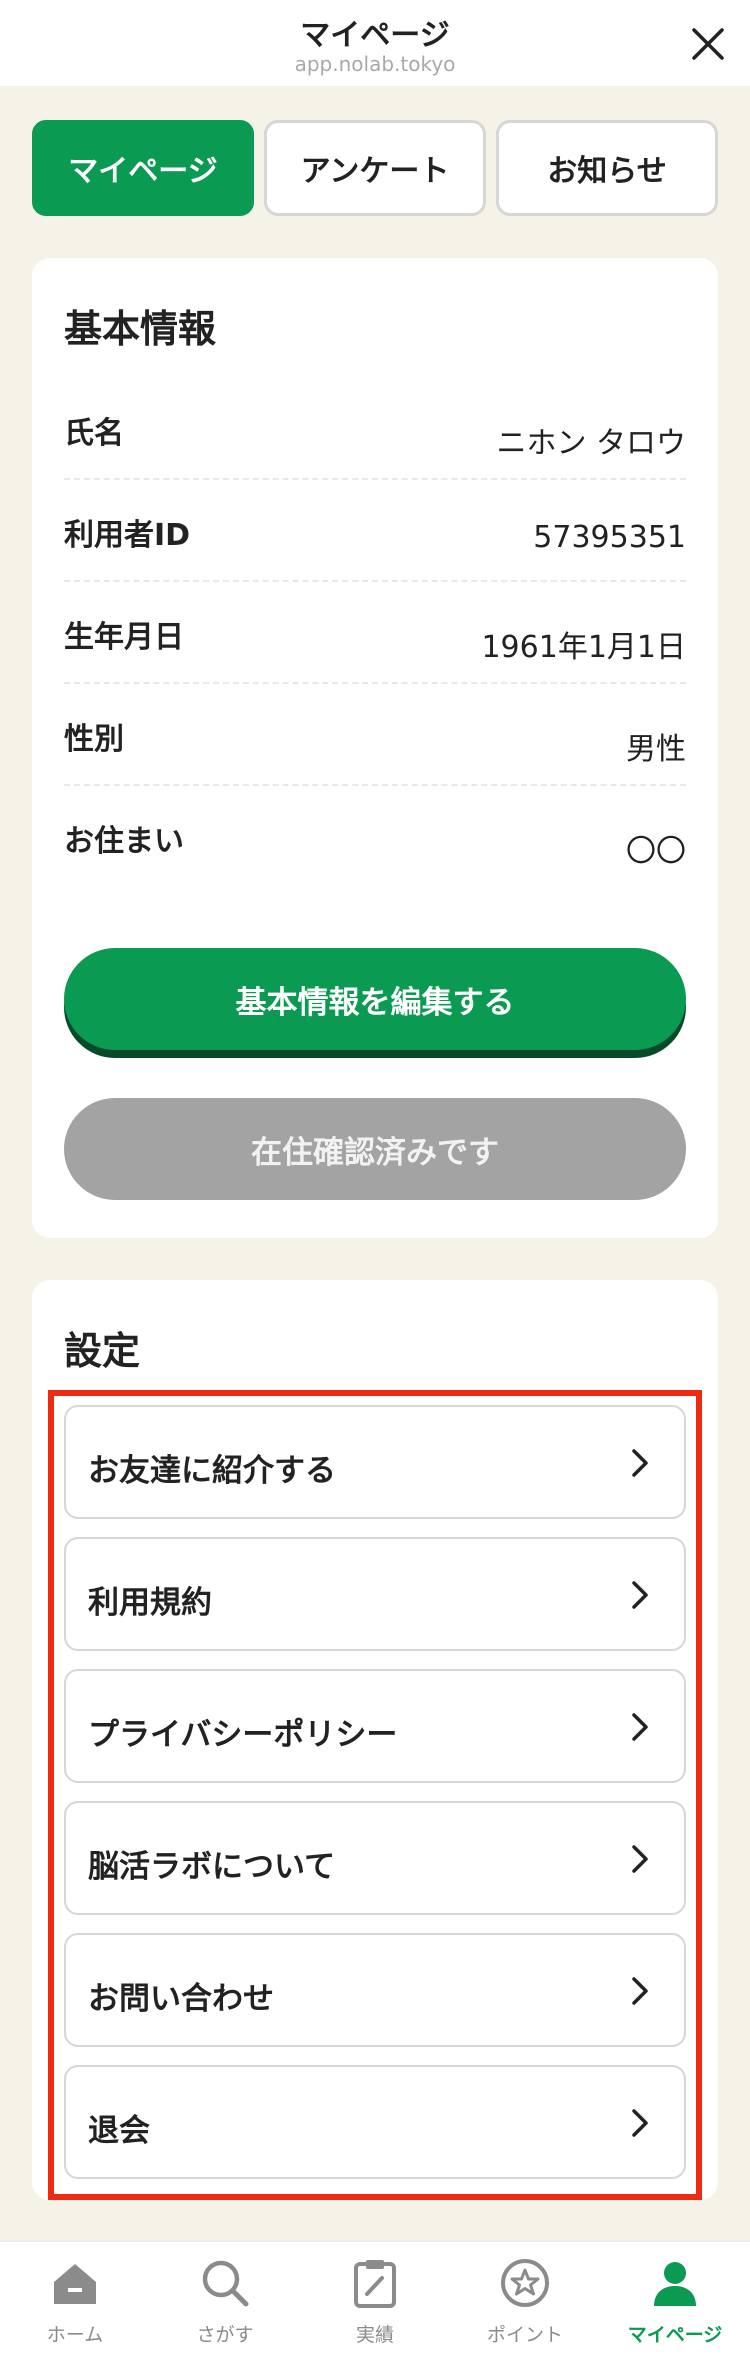  I want to click on nav-search: さがす, so click(225, 2300).